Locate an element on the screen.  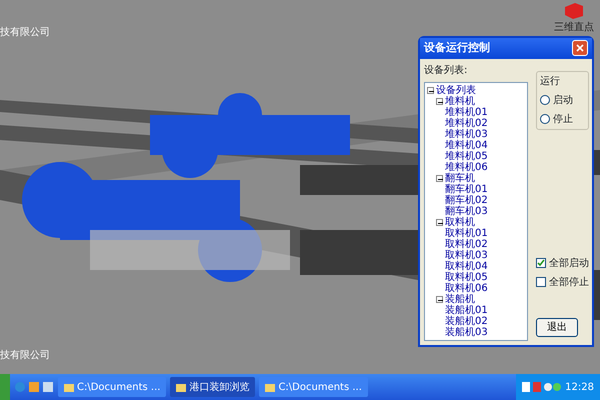
start-button is located at coordinates (5, 387).